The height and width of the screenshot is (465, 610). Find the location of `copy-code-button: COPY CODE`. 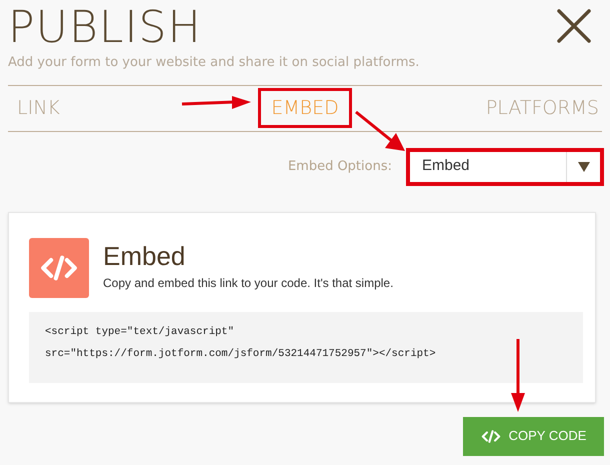

copy-code-button: COPY CODE is located at coordinates (533, 436).